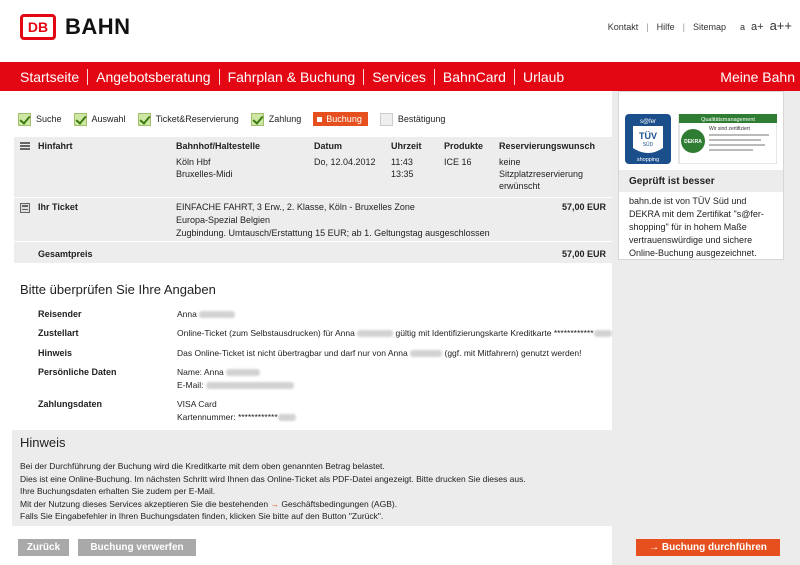 The image size is (800, 565). I want to click on font-size-medium: a+, so click(757, 27).